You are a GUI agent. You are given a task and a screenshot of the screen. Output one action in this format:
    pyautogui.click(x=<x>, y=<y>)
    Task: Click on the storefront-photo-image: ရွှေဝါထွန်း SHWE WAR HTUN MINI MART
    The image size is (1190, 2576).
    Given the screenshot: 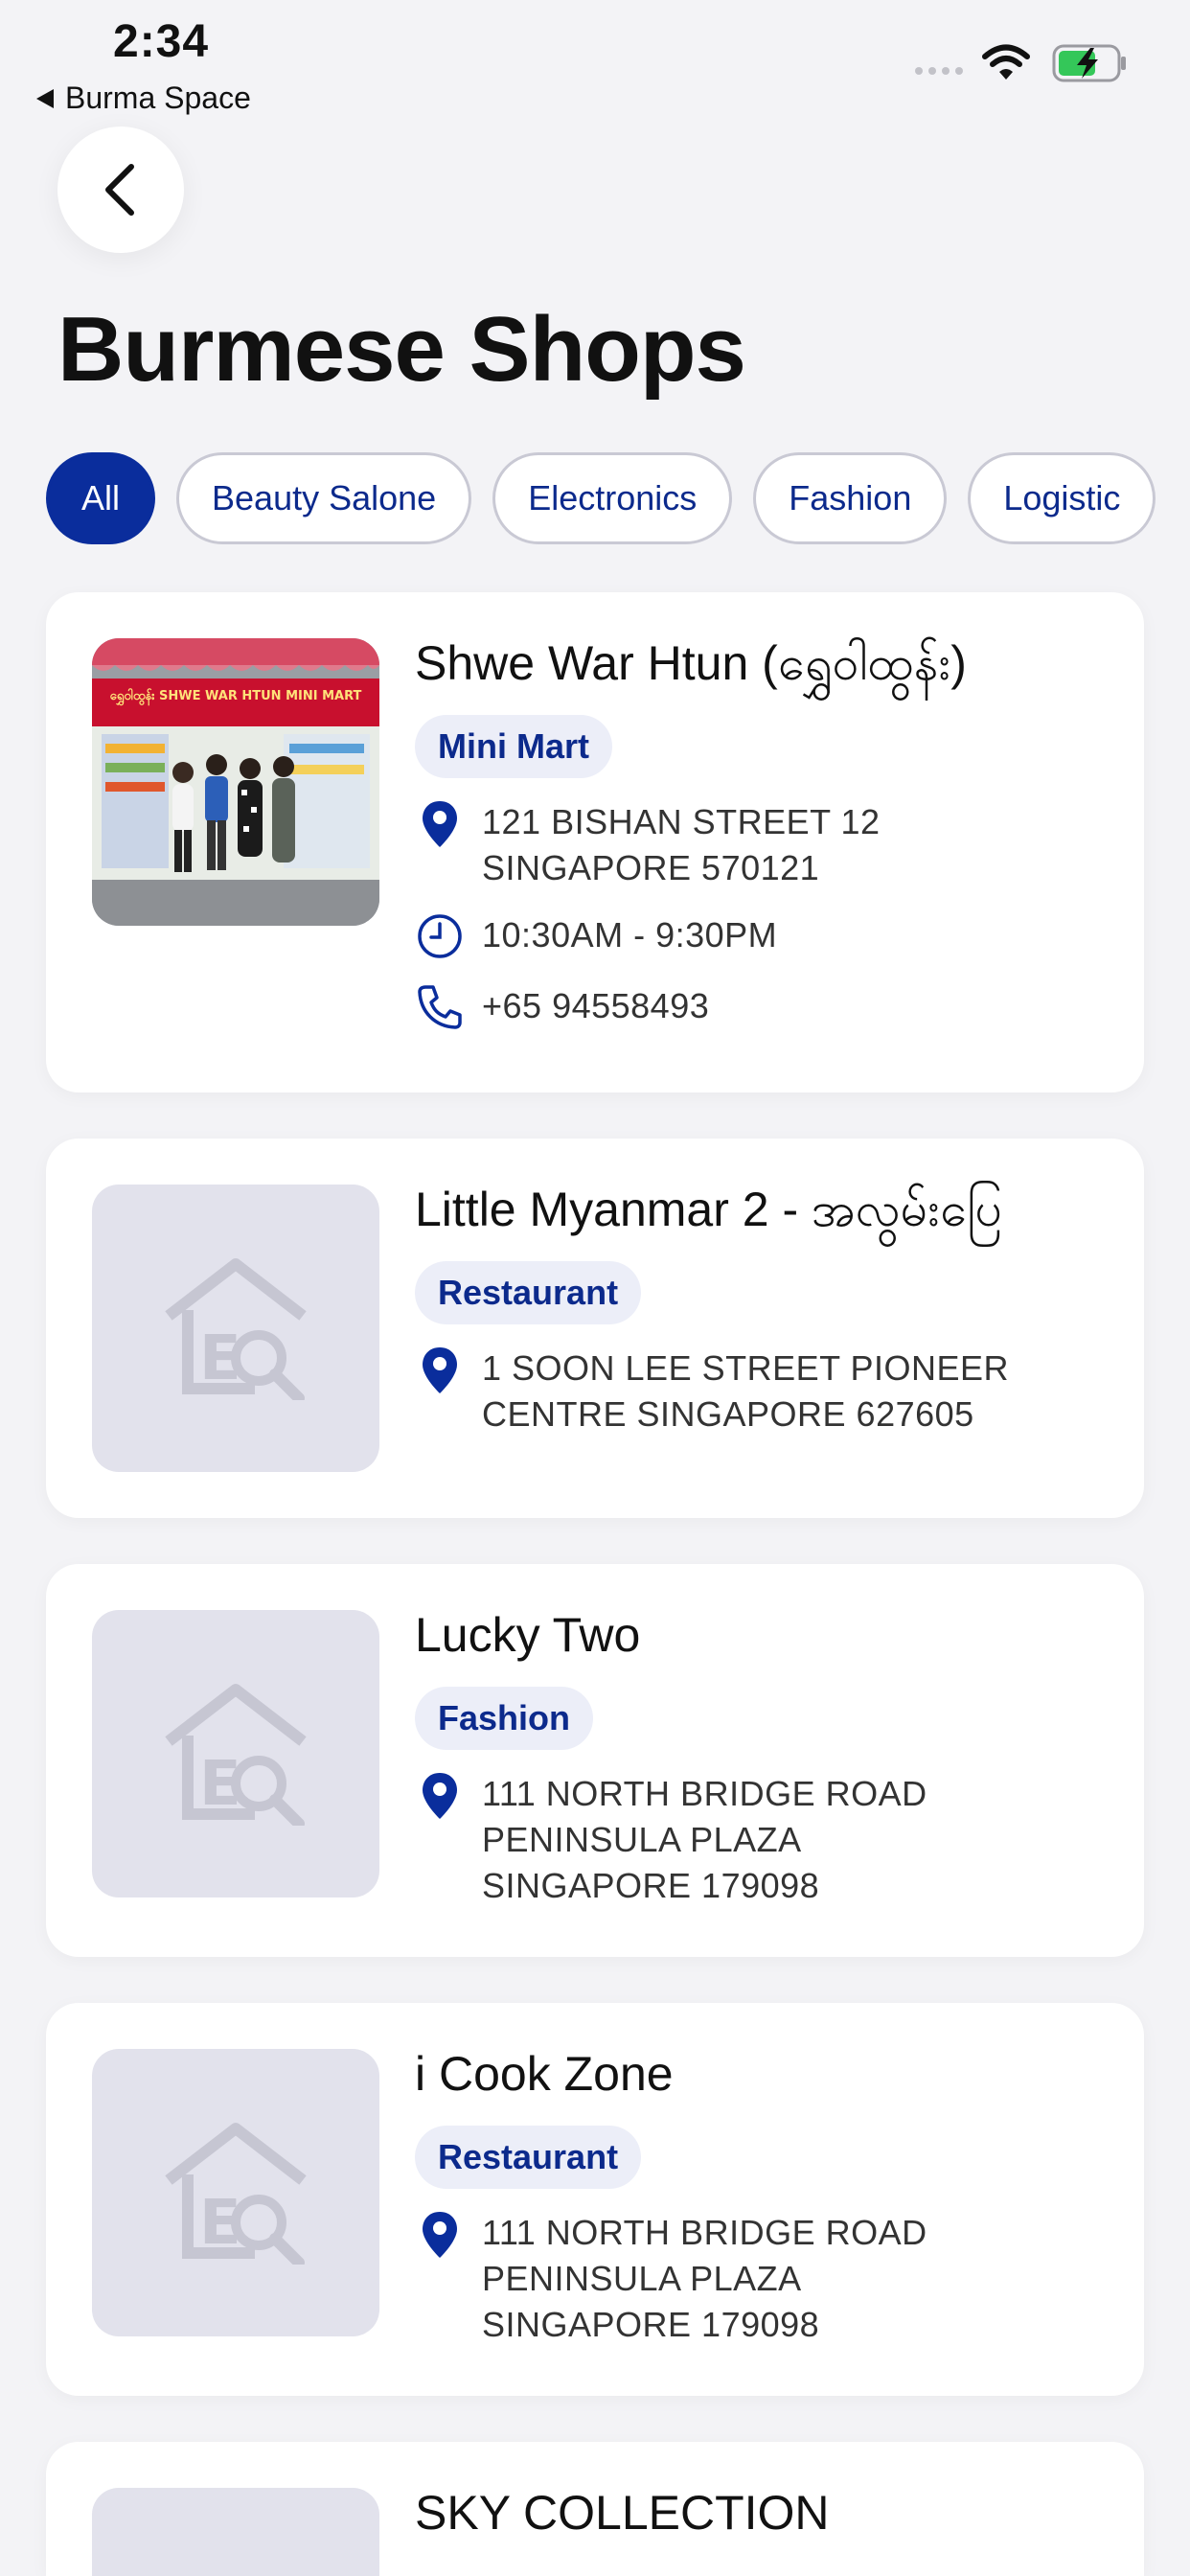 What is the action you would take?
    pyautogui.click(x=236, y=782)
    